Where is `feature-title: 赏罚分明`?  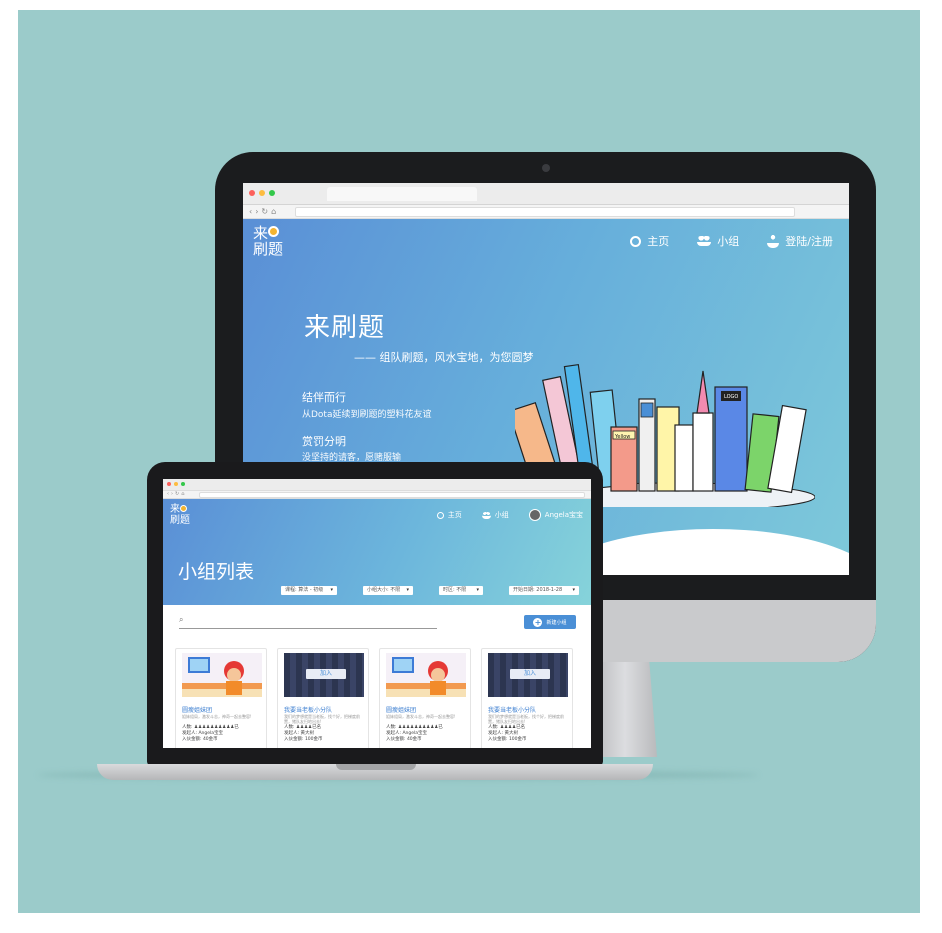
feature-title: 赏罚分明 is located at coordinates (324, 441).